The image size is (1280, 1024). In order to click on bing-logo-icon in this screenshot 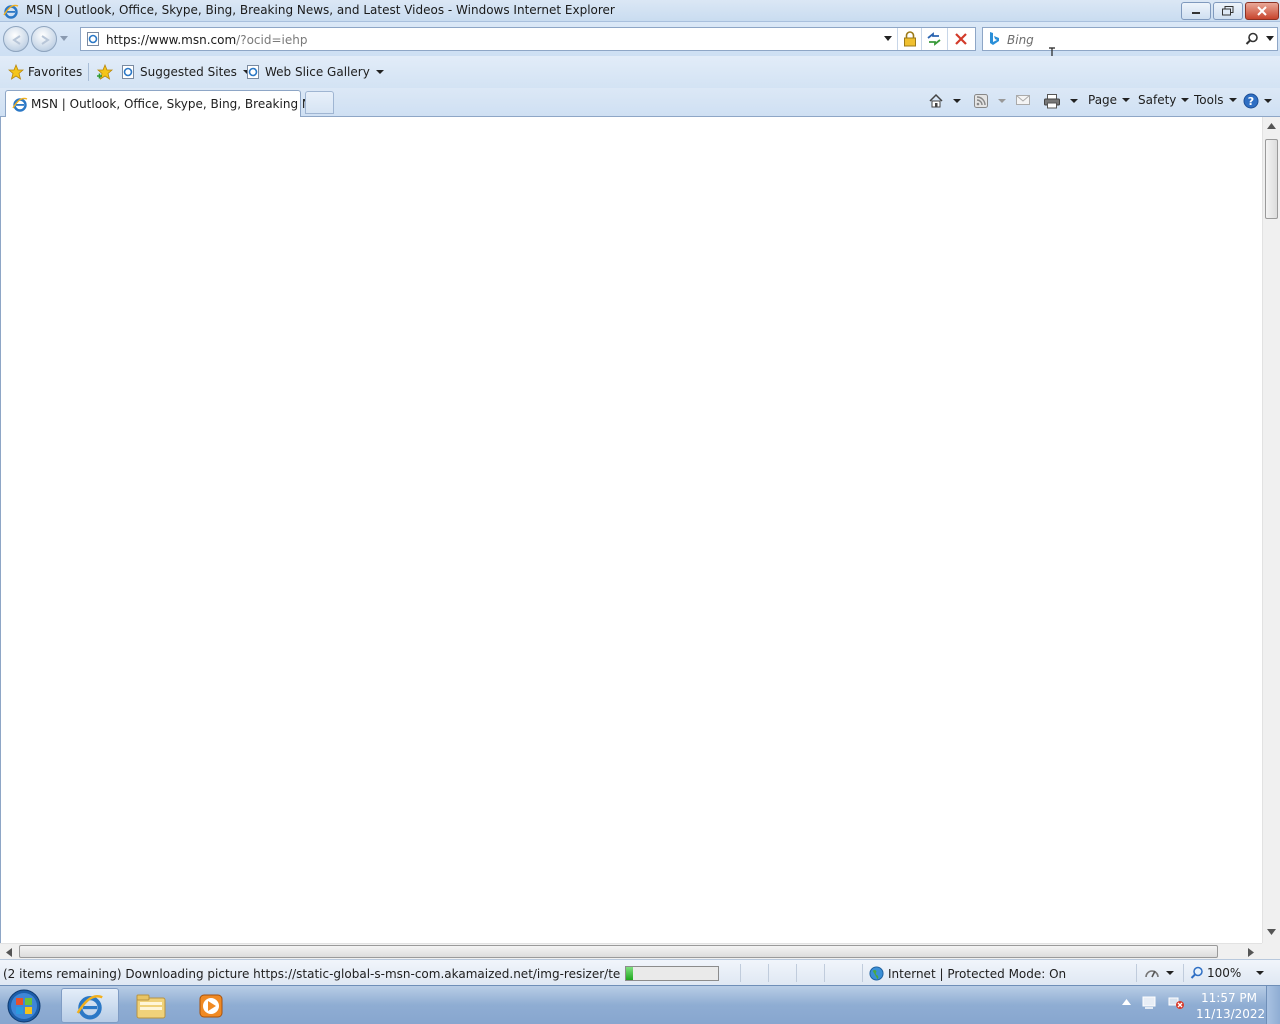, I will do `click(994, 38)`.